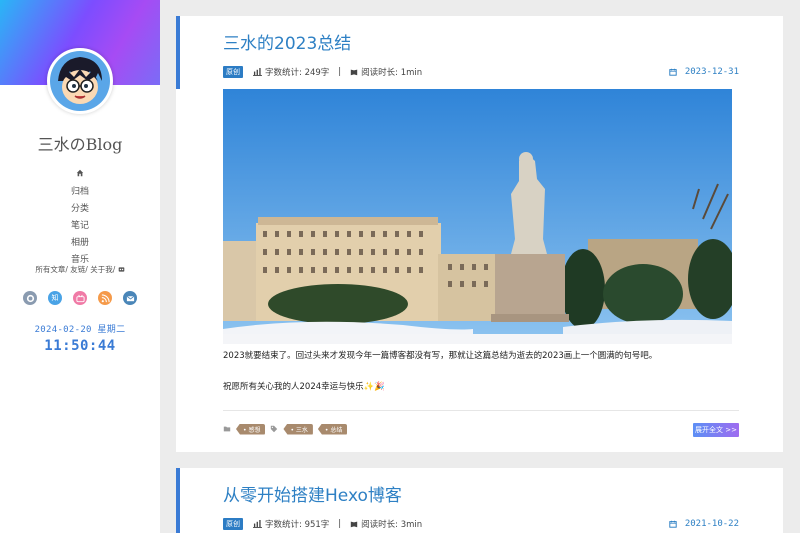  What do you see at coordinates (80, 81) in the screenshot?
I see `avatar` at bounding box center [80, 81].